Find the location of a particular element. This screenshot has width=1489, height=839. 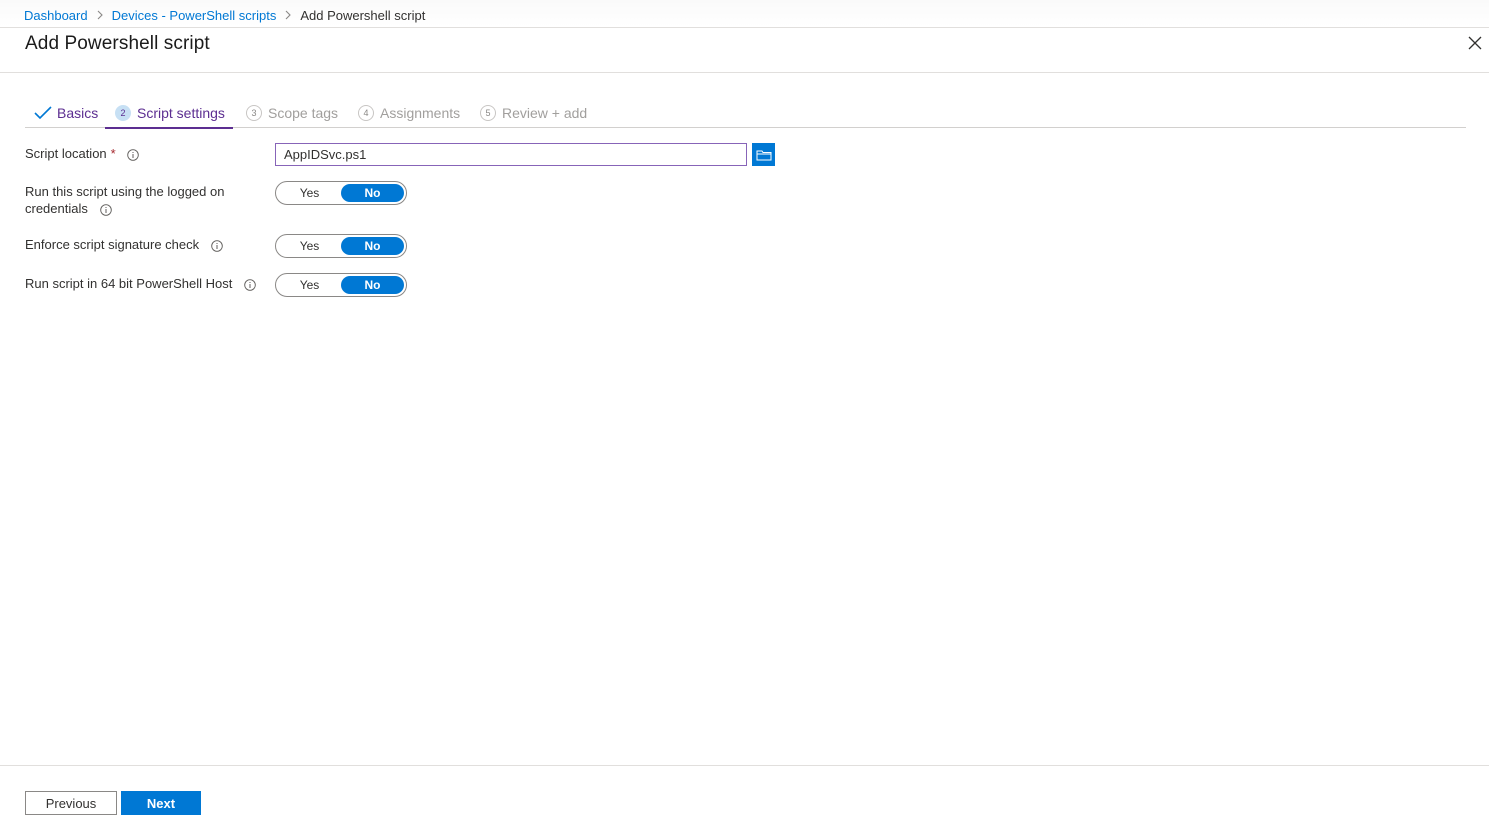

footer-divider is located at coordinates (744, 765).